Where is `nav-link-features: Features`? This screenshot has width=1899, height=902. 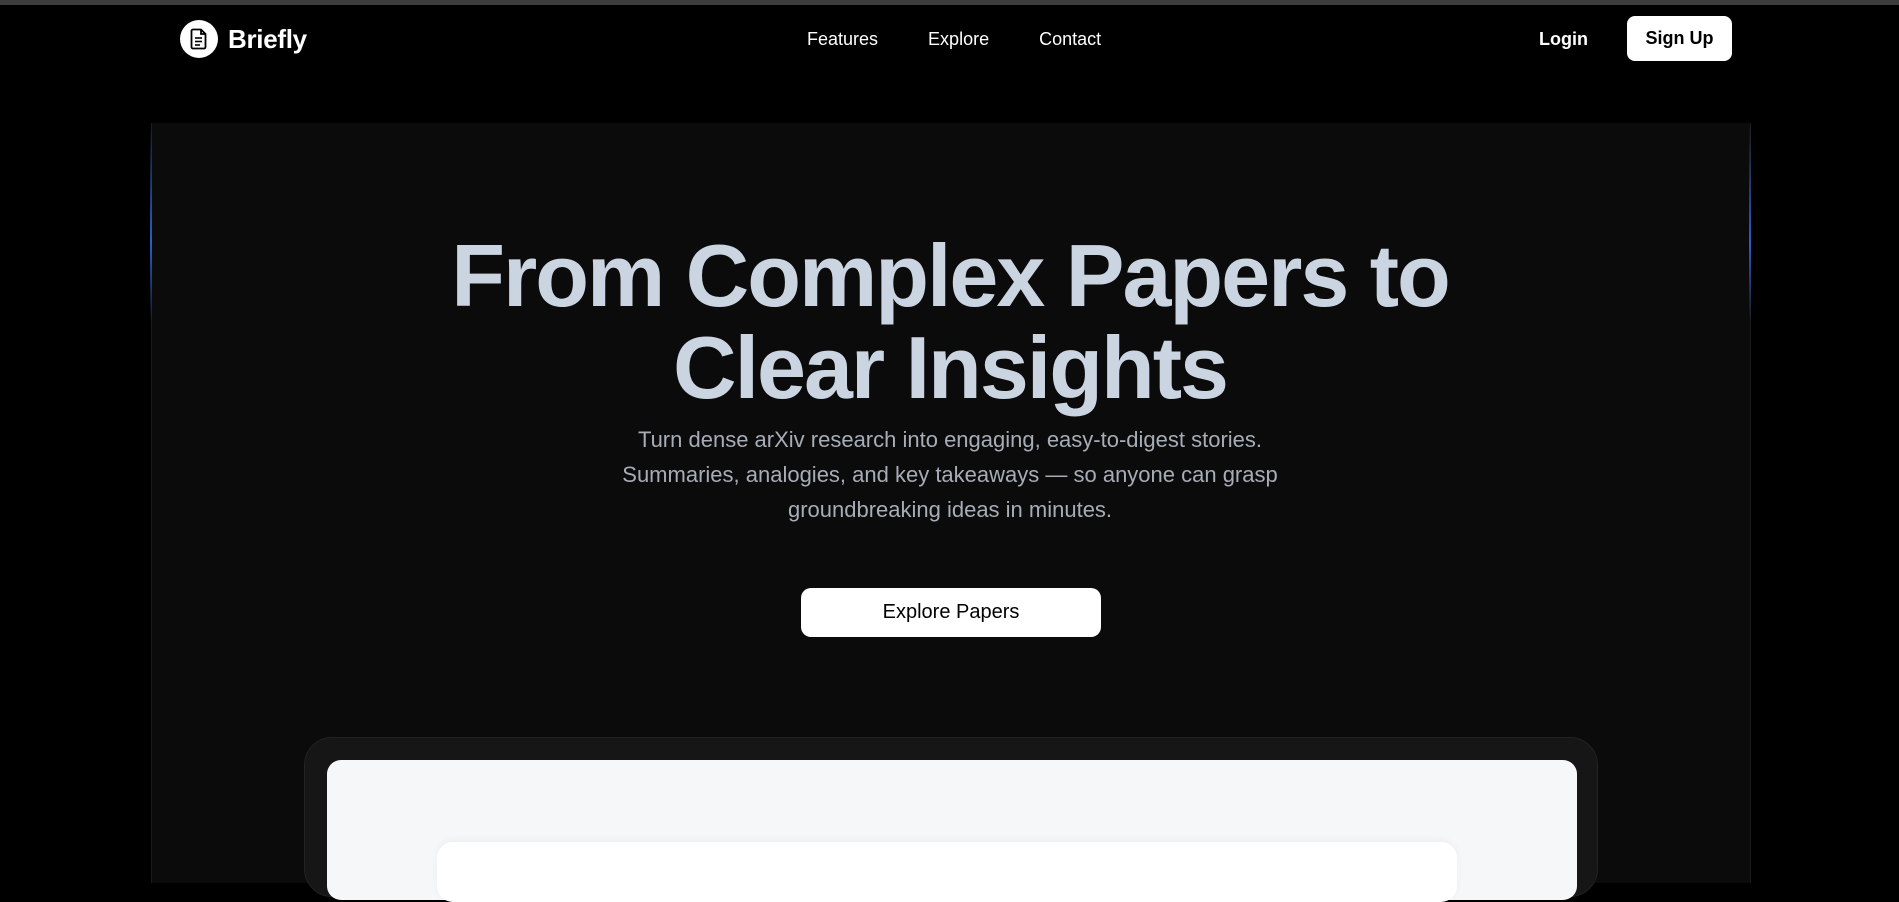 nav-link-features: Features is located at coordinates (842, 39).